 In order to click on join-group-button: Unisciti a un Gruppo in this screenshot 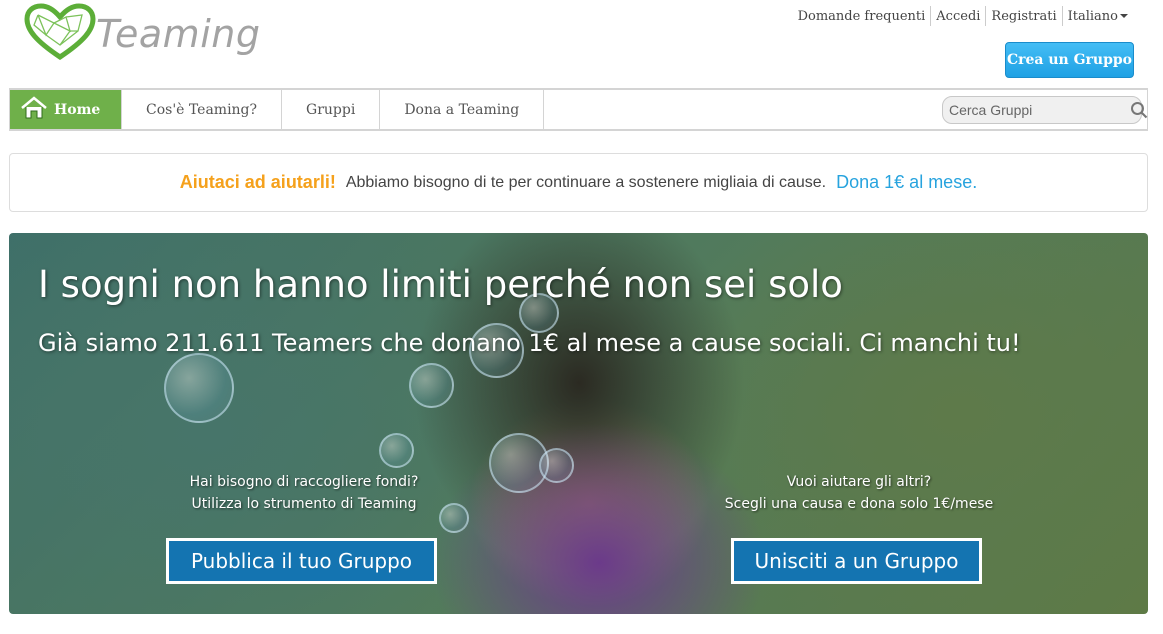, I will do `click(856, 561)`.